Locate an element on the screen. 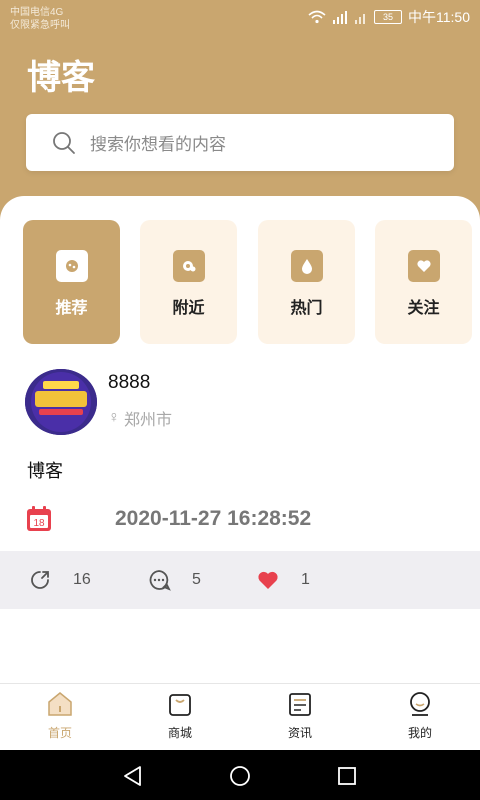  follow-icon is located at coordinates (423, 266).